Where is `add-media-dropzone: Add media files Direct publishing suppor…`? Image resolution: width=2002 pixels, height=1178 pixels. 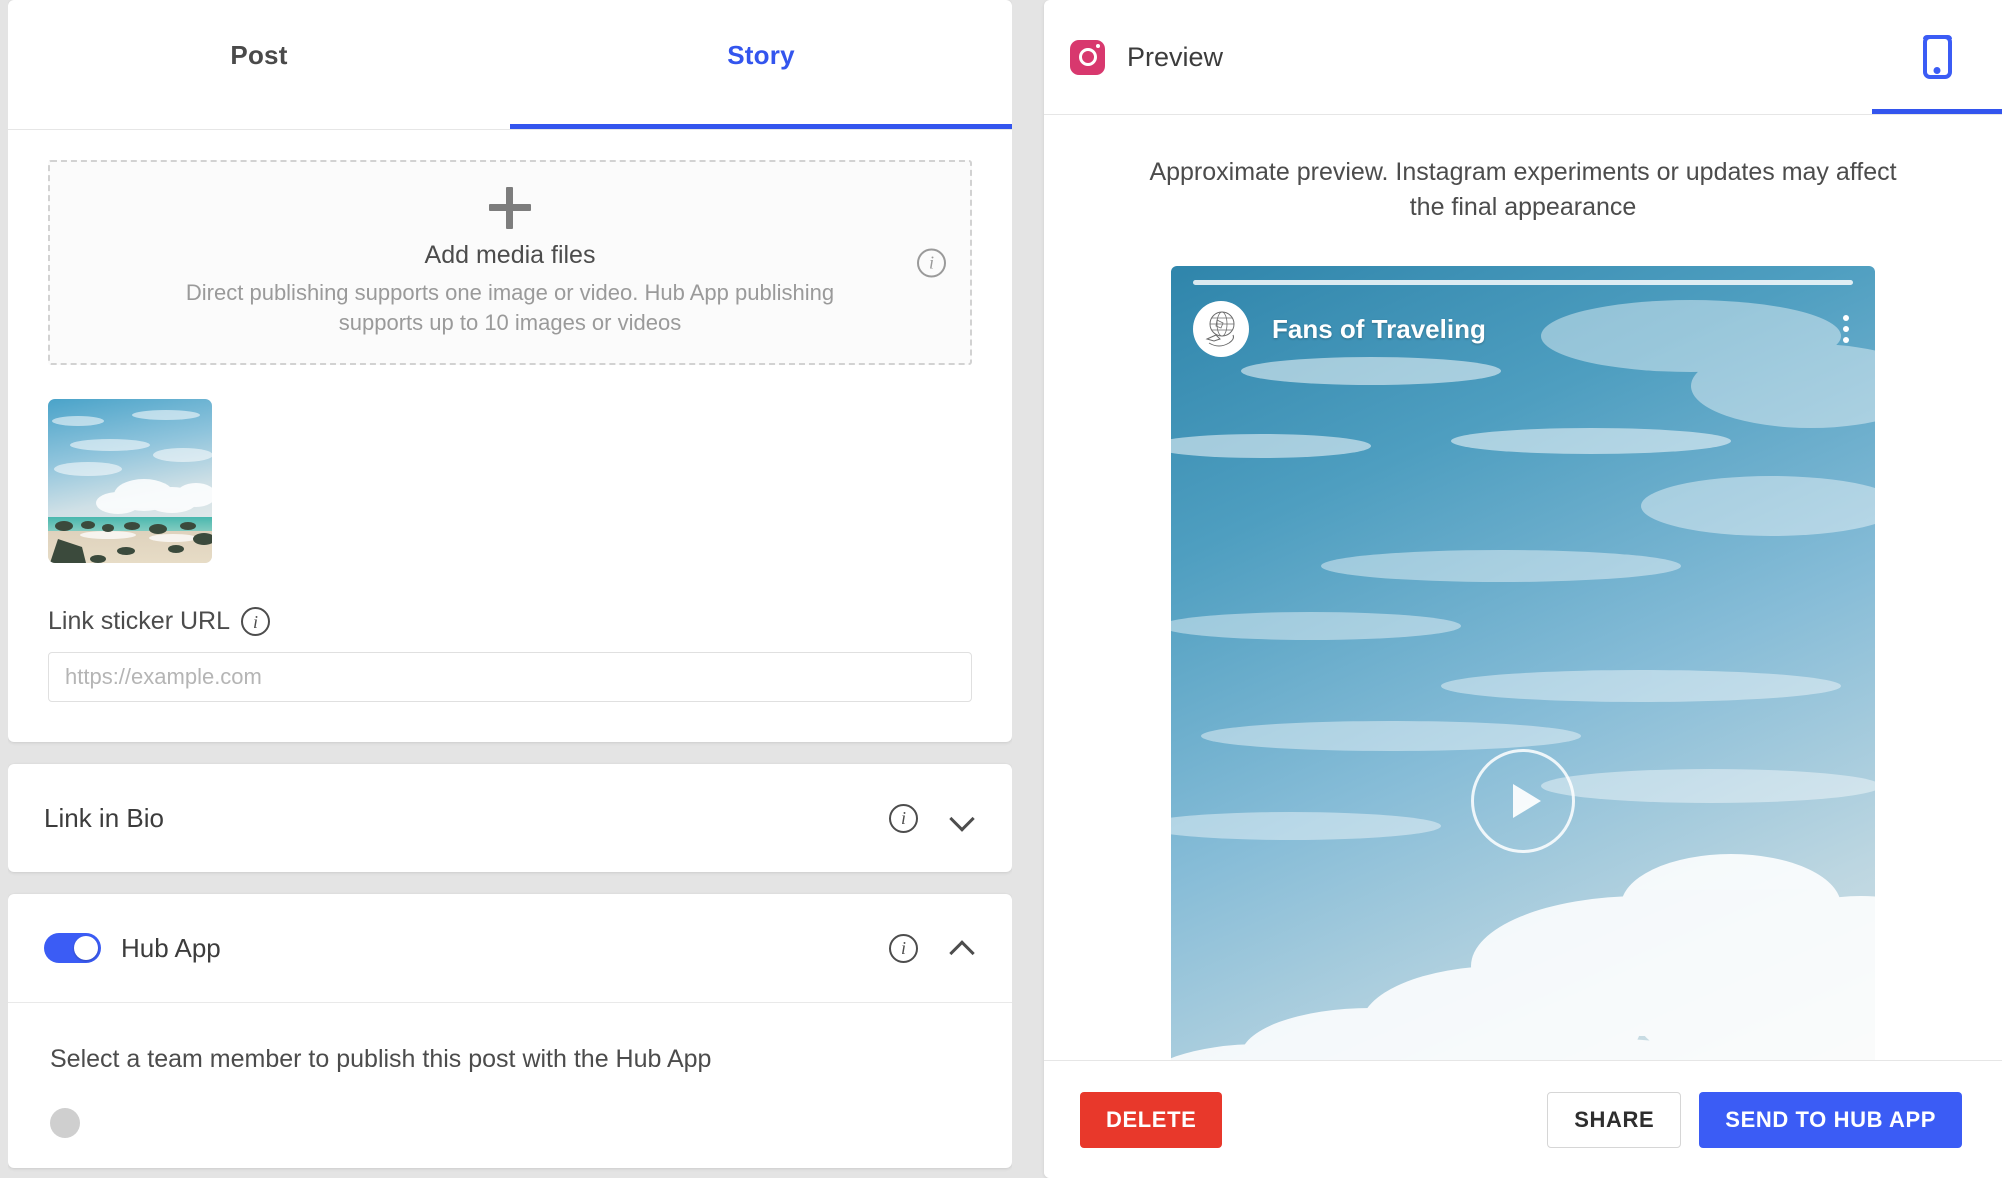
add-media-dropzone: Add media files Direct publishing suppor… is located at coordinates (510, 262).